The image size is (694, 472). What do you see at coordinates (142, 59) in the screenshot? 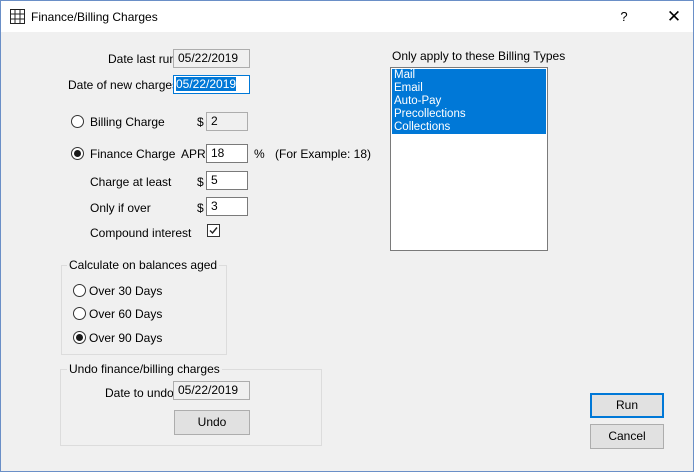
I see `date-last-run-label: Date last run` at bounding box center [142, 59].